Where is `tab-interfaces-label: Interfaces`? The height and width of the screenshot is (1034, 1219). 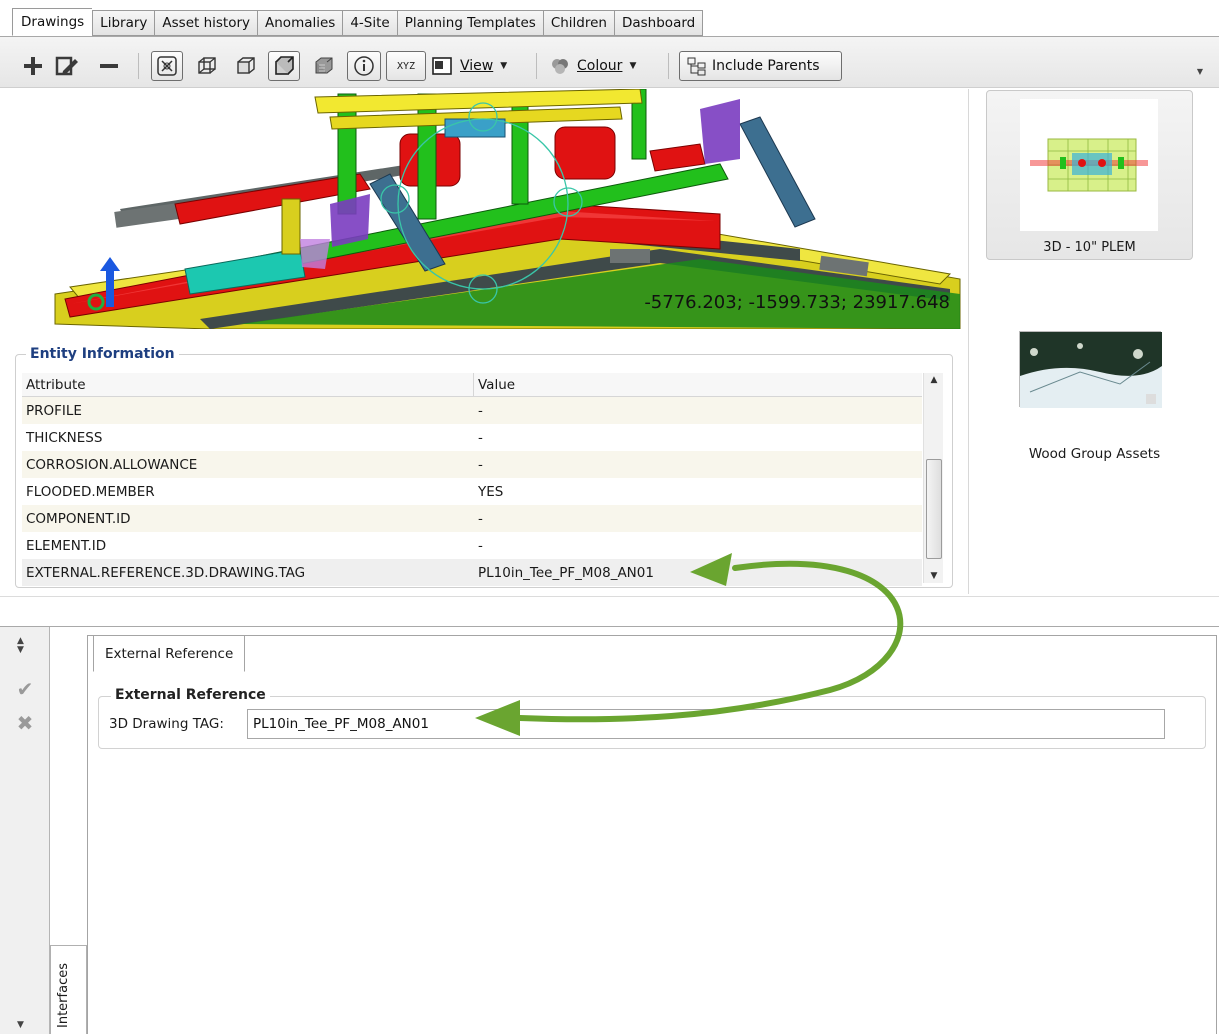 tab-interfaces-label: Interfaces is located at coordinates (63, 995).